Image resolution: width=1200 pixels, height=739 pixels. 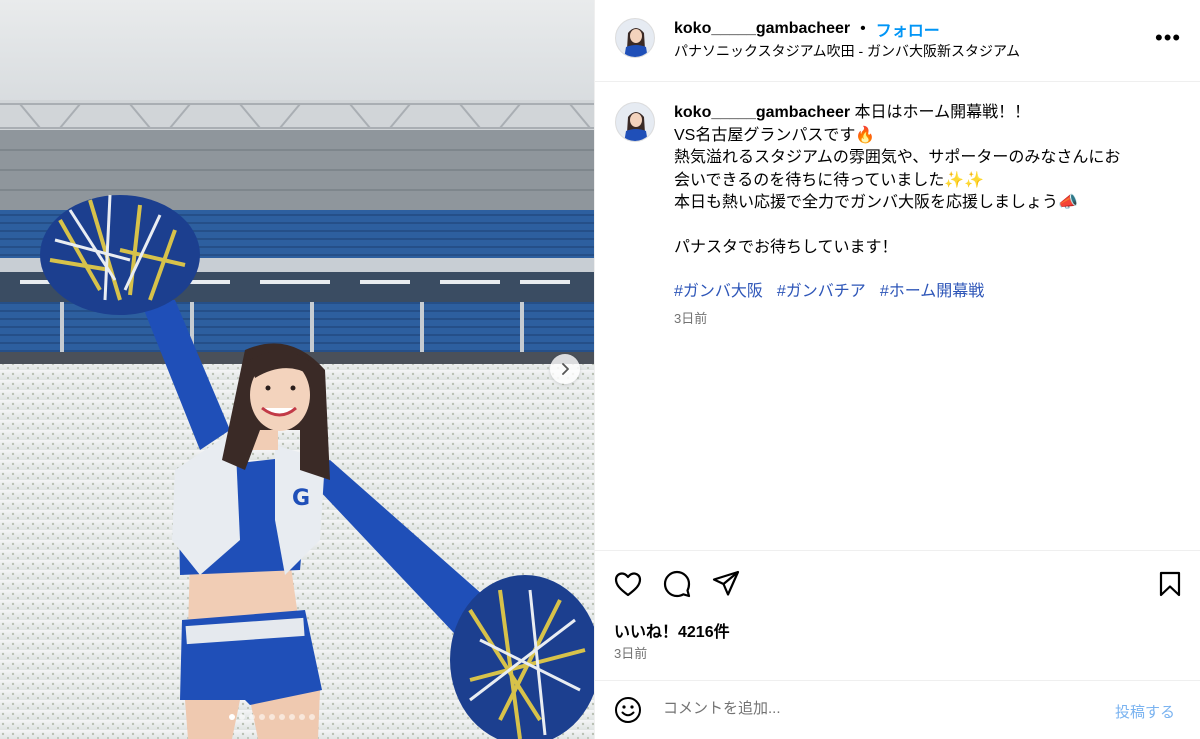 I want to click on post-comment-button: 投稿する, so click(x=1145, y=711).